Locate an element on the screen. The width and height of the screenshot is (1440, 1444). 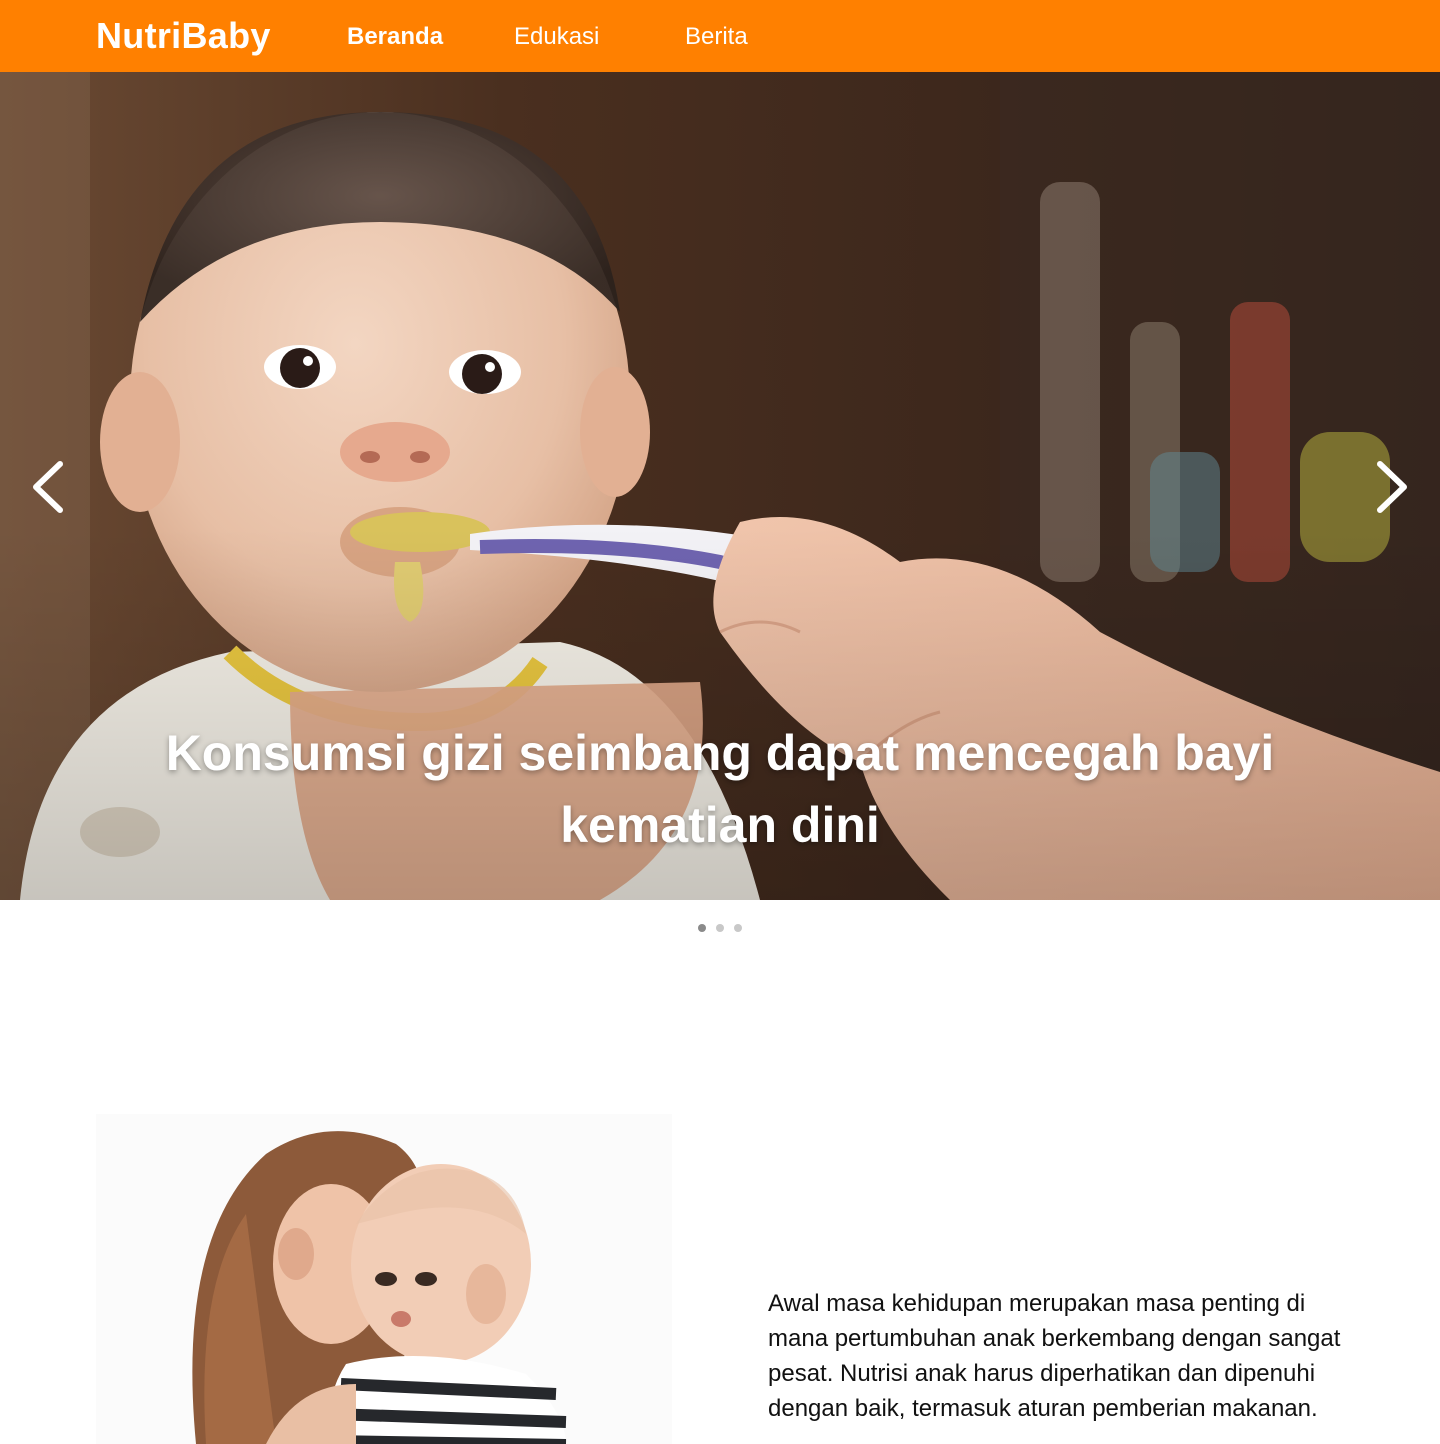
nav-link-edukasi: Edukasi is located at coordinates (556, 37).